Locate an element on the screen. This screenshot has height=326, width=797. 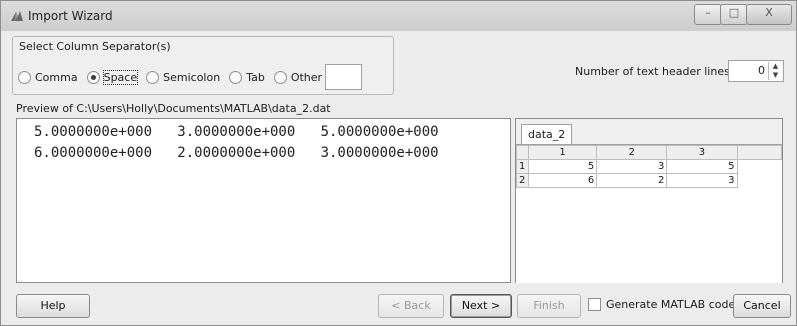
minimize-button: – is located at coordinates (708, 14).